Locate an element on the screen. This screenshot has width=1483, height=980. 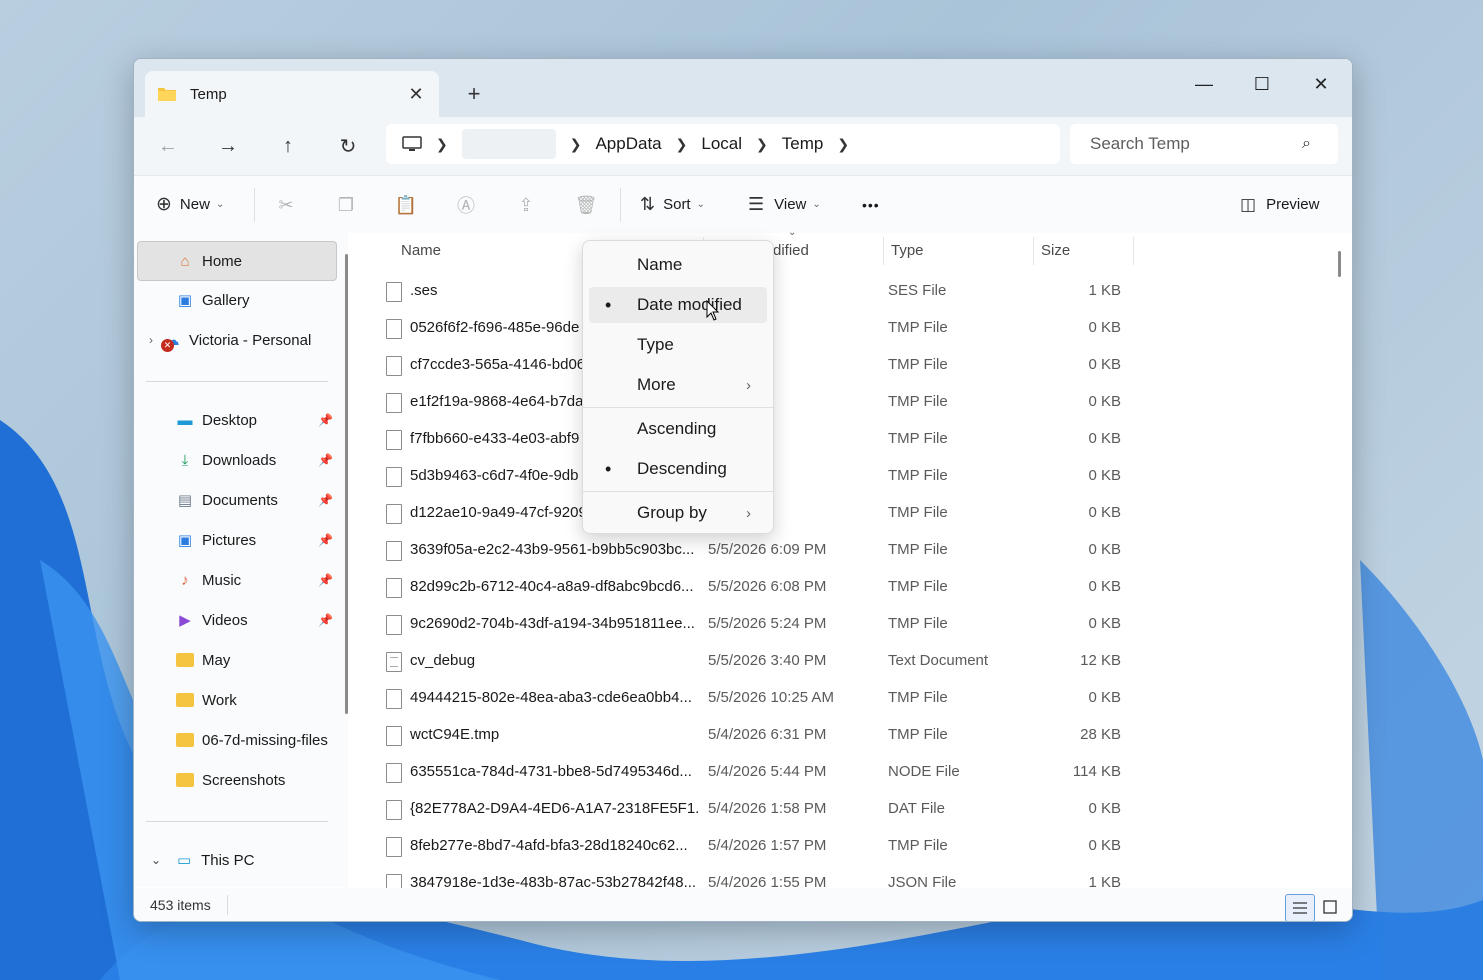
delete-icon: 🗑 is located at coordinates (586, 205).